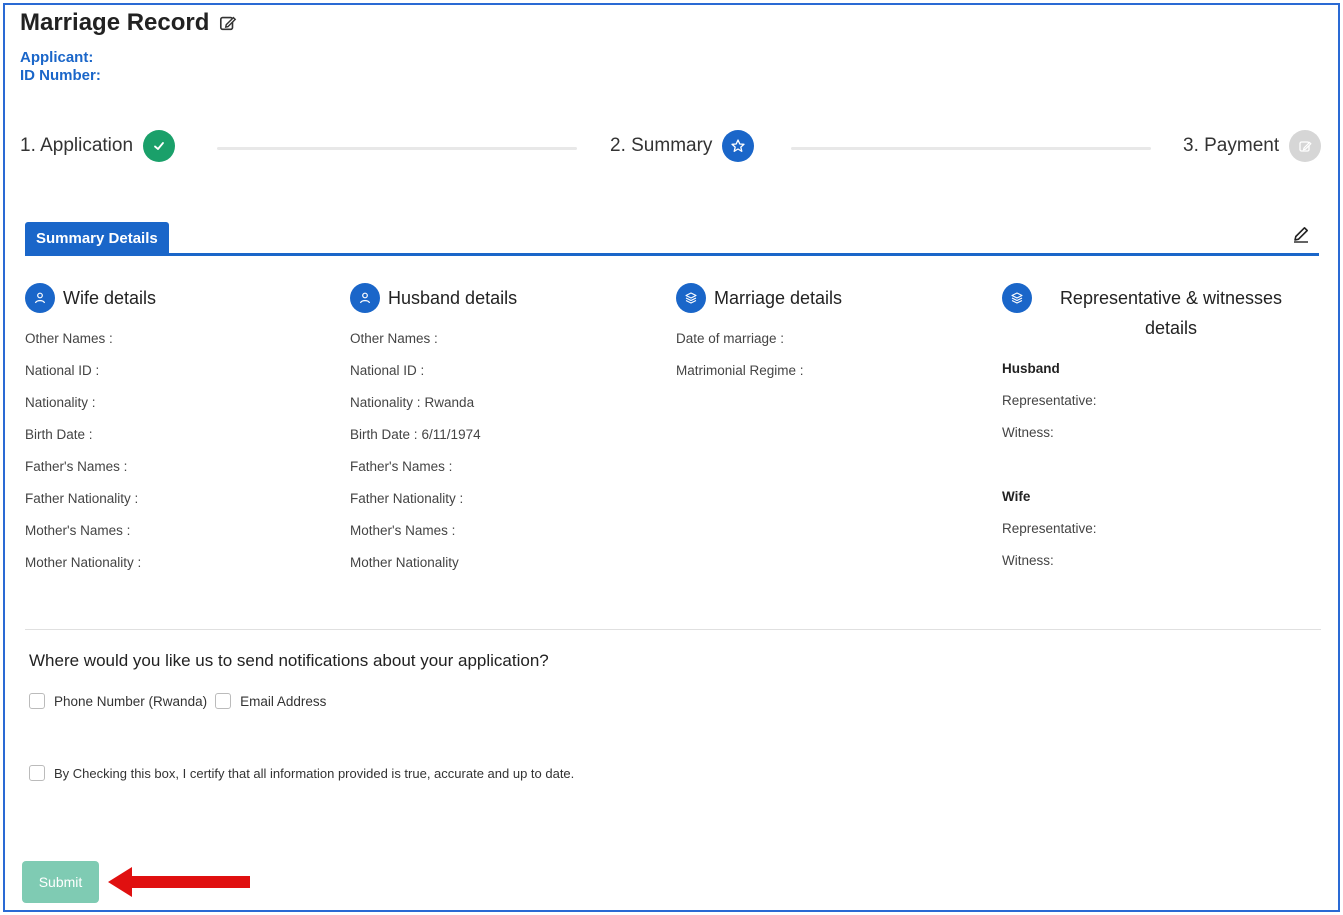 This screenshot has width=1343, height=915. What do you see at coordinates (110, 298) in the screenshot?
I see `wife-details-title: Wife details` at bounding box center [110, 298].